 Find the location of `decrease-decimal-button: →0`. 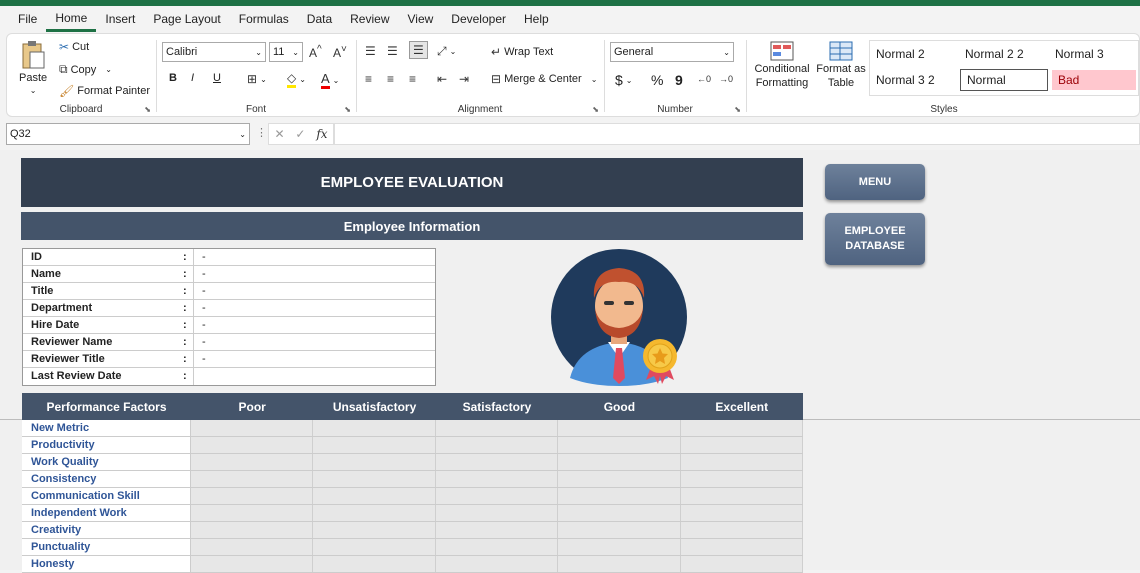

decrease-decimal-button: →0 is located at coordinates (726, 79).